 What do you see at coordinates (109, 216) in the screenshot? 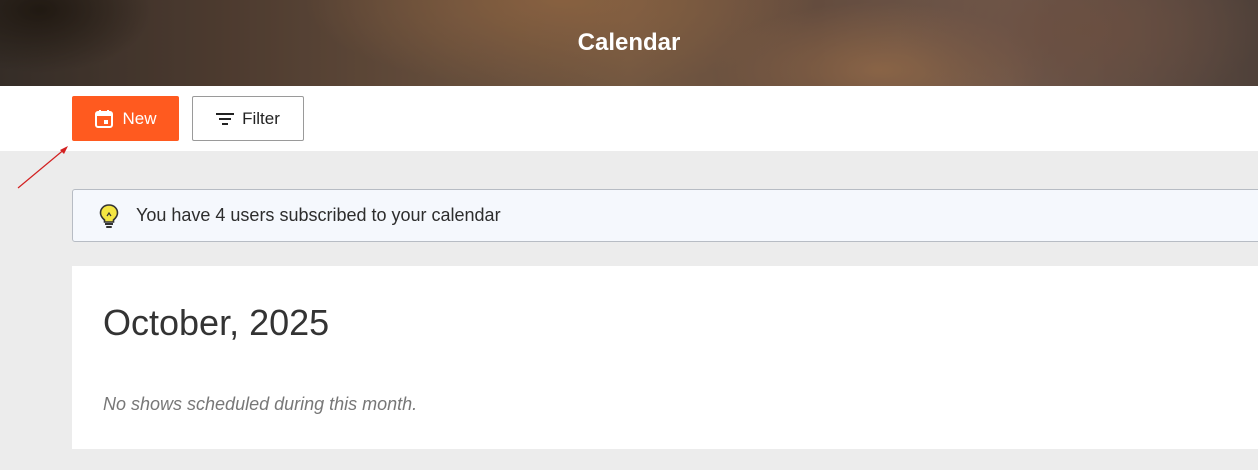
I see `lightbulb-icon` at bounding box center [109, 216].